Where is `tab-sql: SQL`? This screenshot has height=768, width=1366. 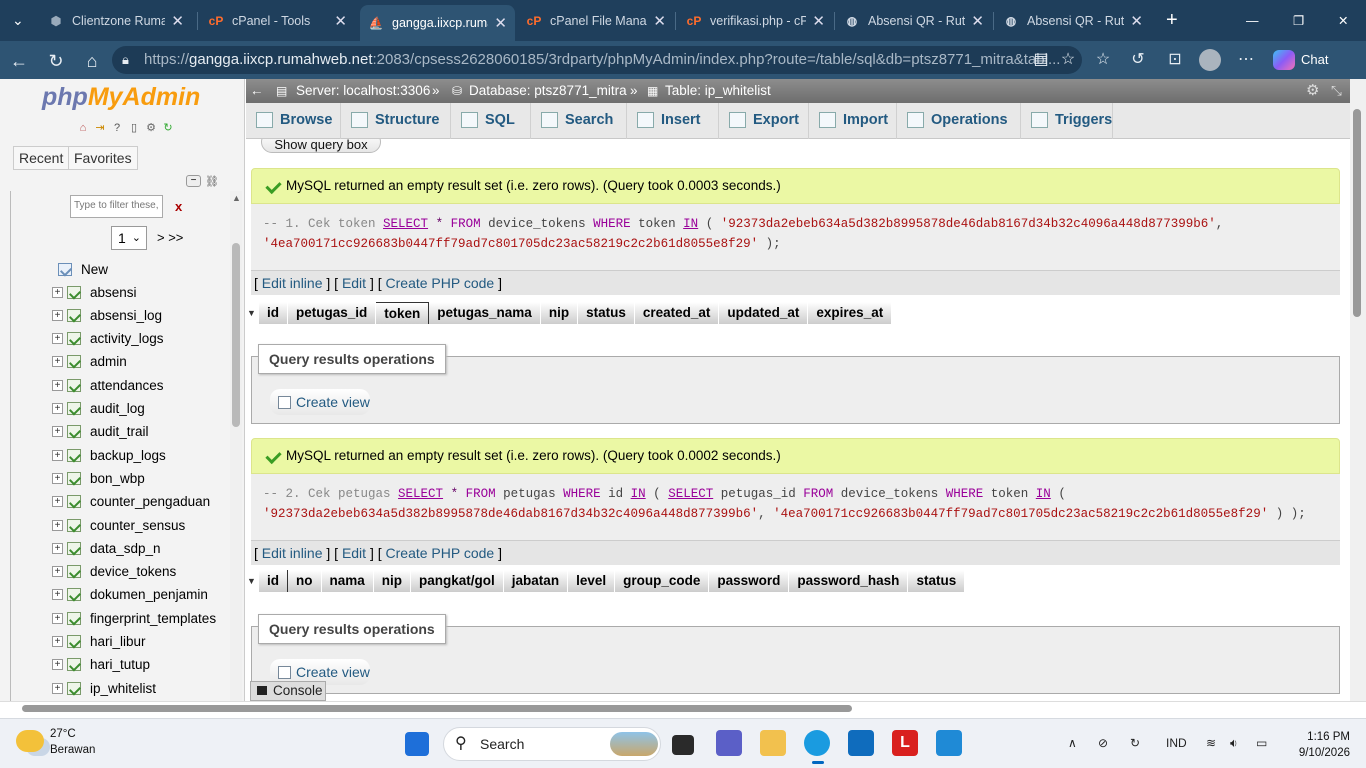 tab-sql: SQL is located at coordinates (491, 121).